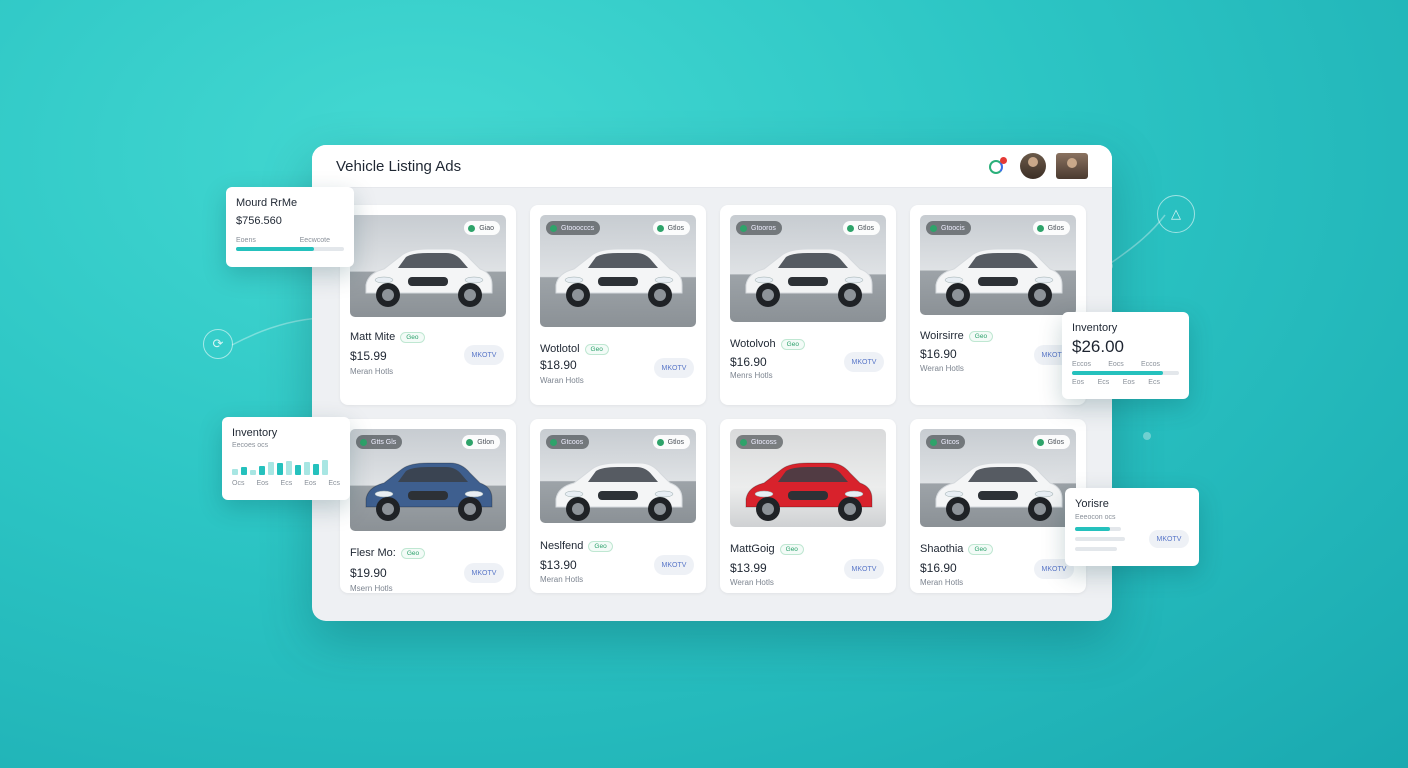  I want to click on widget-subtitle: Eeeocon ocs, so click(1095, 517).